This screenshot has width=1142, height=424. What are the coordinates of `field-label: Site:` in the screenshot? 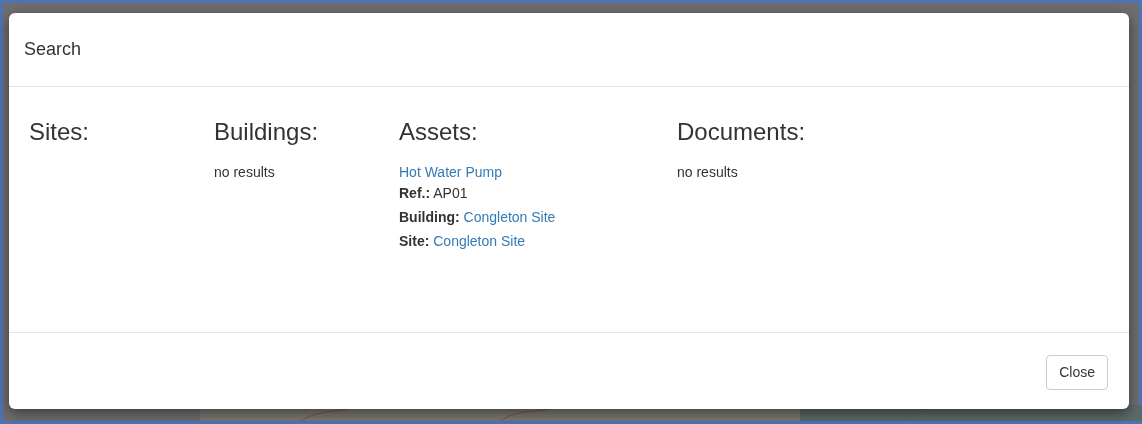 It's located at (414, 241).